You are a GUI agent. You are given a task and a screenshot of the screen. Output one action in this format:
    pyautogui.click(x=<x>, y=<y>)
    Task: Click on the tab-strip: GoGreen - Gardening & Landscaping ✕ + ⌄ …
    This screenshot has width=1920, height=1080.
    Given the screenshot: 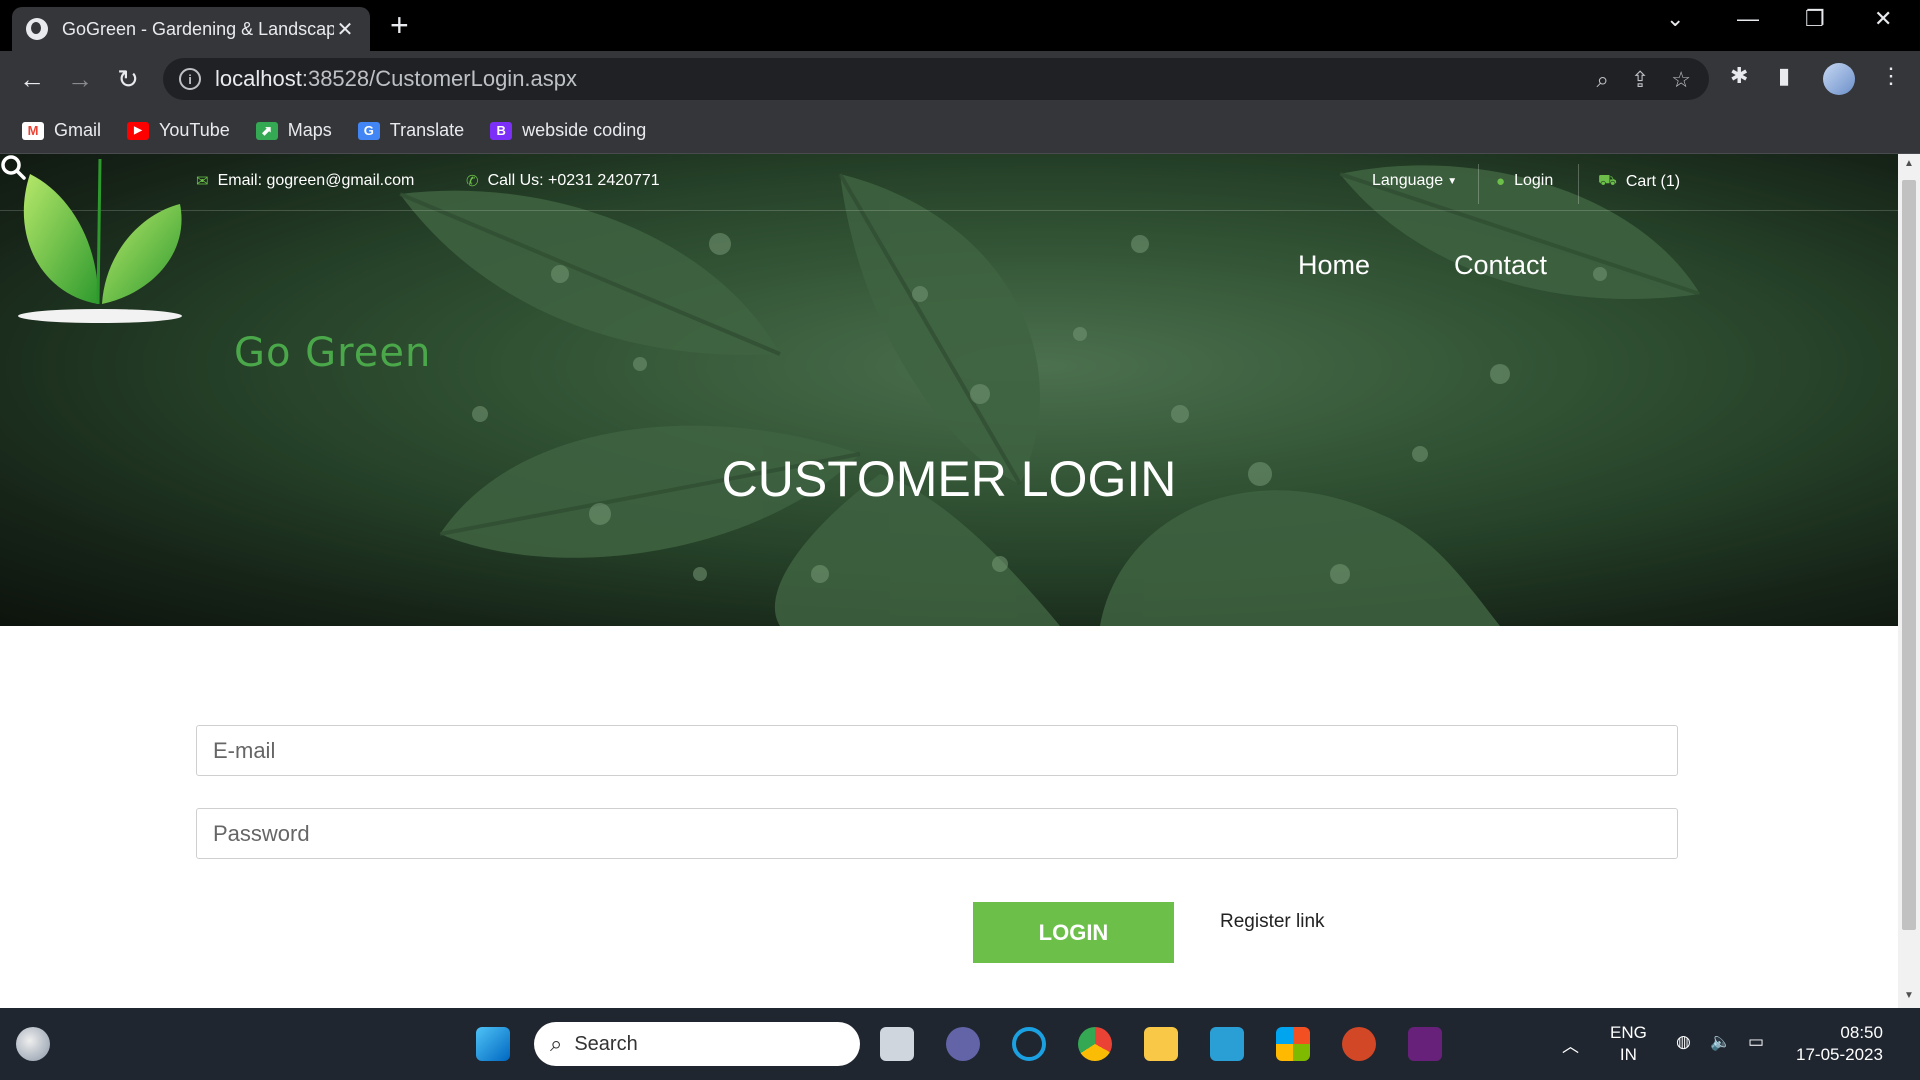 What is the action you would take?
    pyautogui.click(x=960, y=25)
    